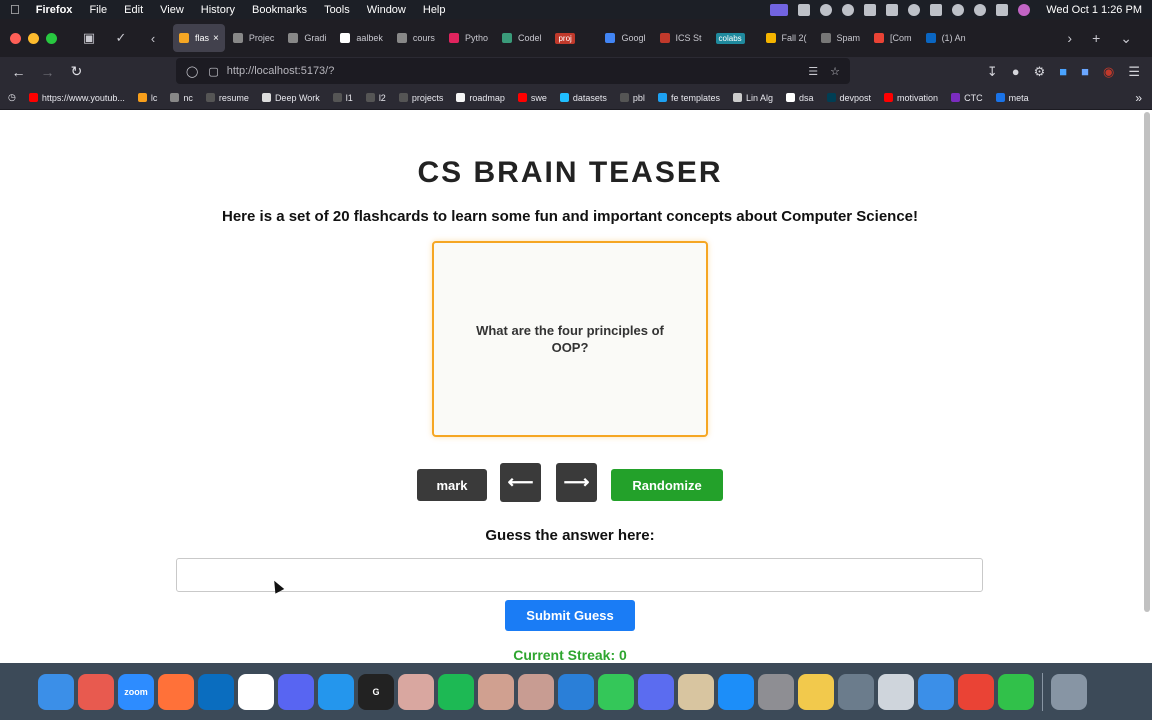  What do you see at coordinates (336, 691) in the screenshot?
I see `docker-icon` at bounding box center [336, 691].